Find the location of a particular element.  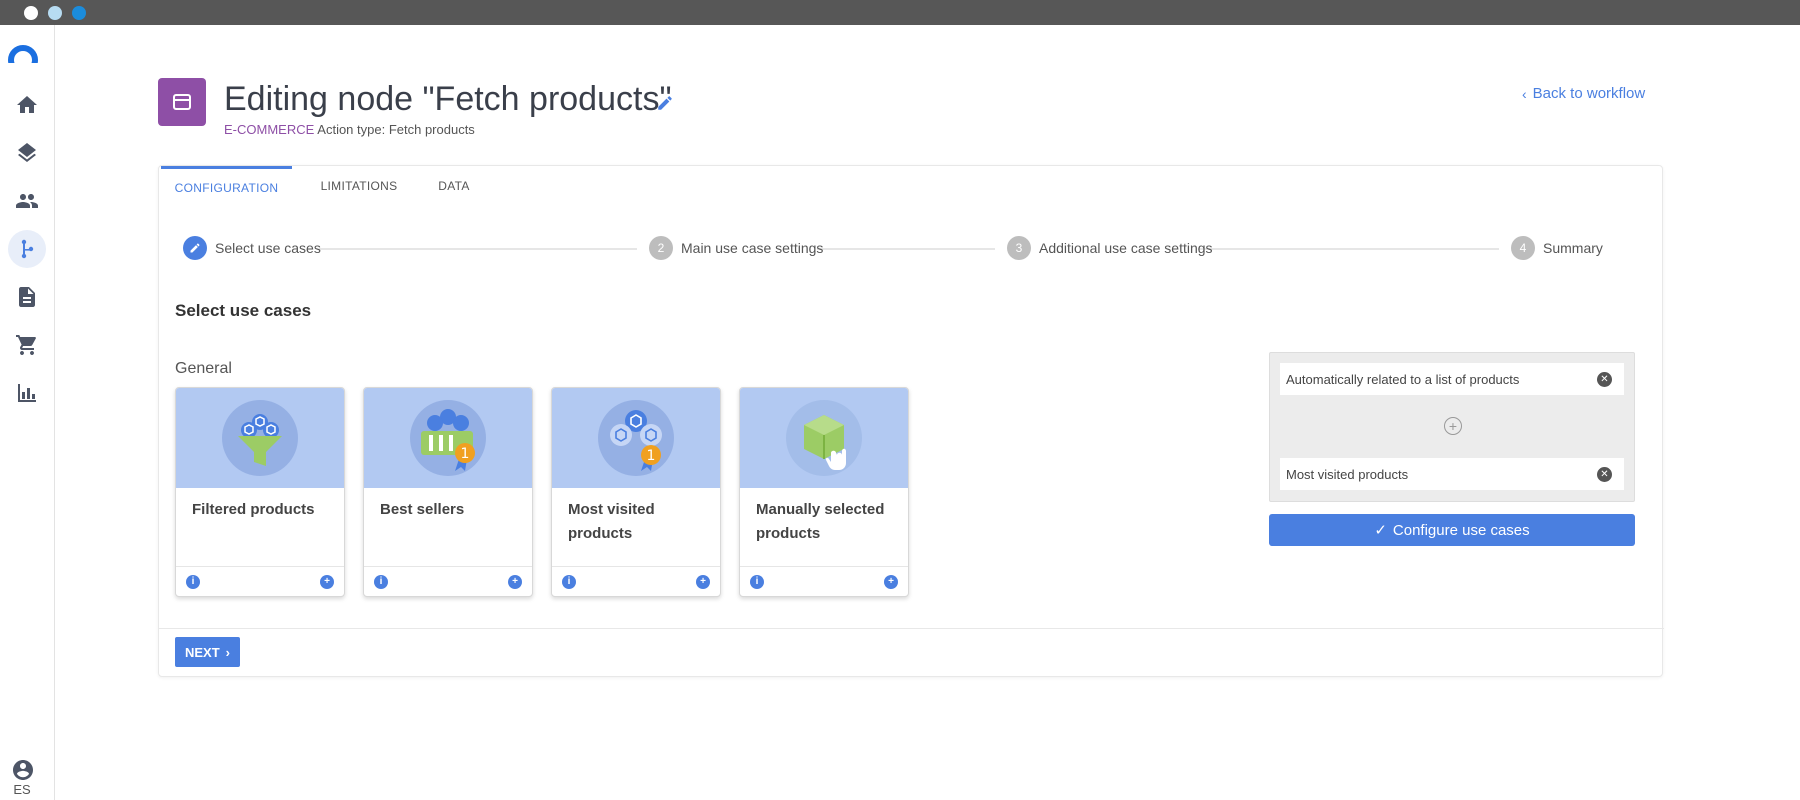

sidebar-item-shop is located at coordinates (27, 345).